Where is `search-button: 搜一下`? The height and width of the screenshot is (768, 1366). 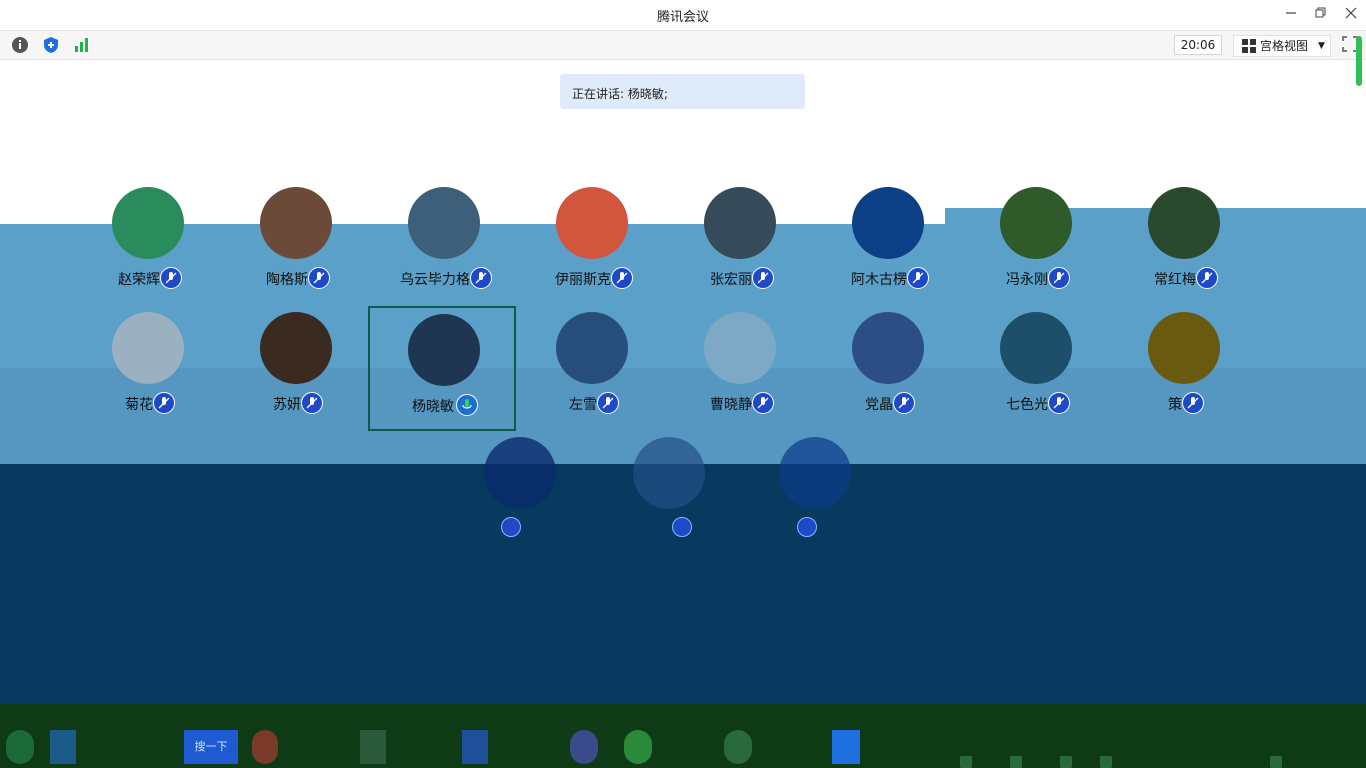
search-button: 搜一下 is located at coordinates (211, 747).